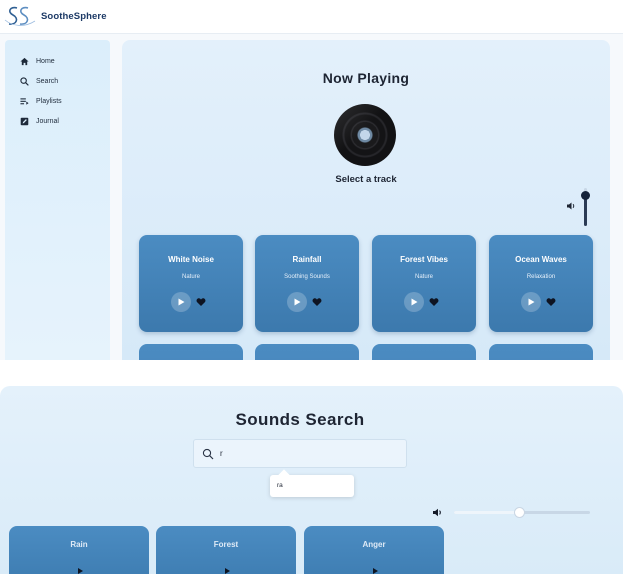 This screenshot has width=623, height=574. I want to click on search-box, so click(300, 453).